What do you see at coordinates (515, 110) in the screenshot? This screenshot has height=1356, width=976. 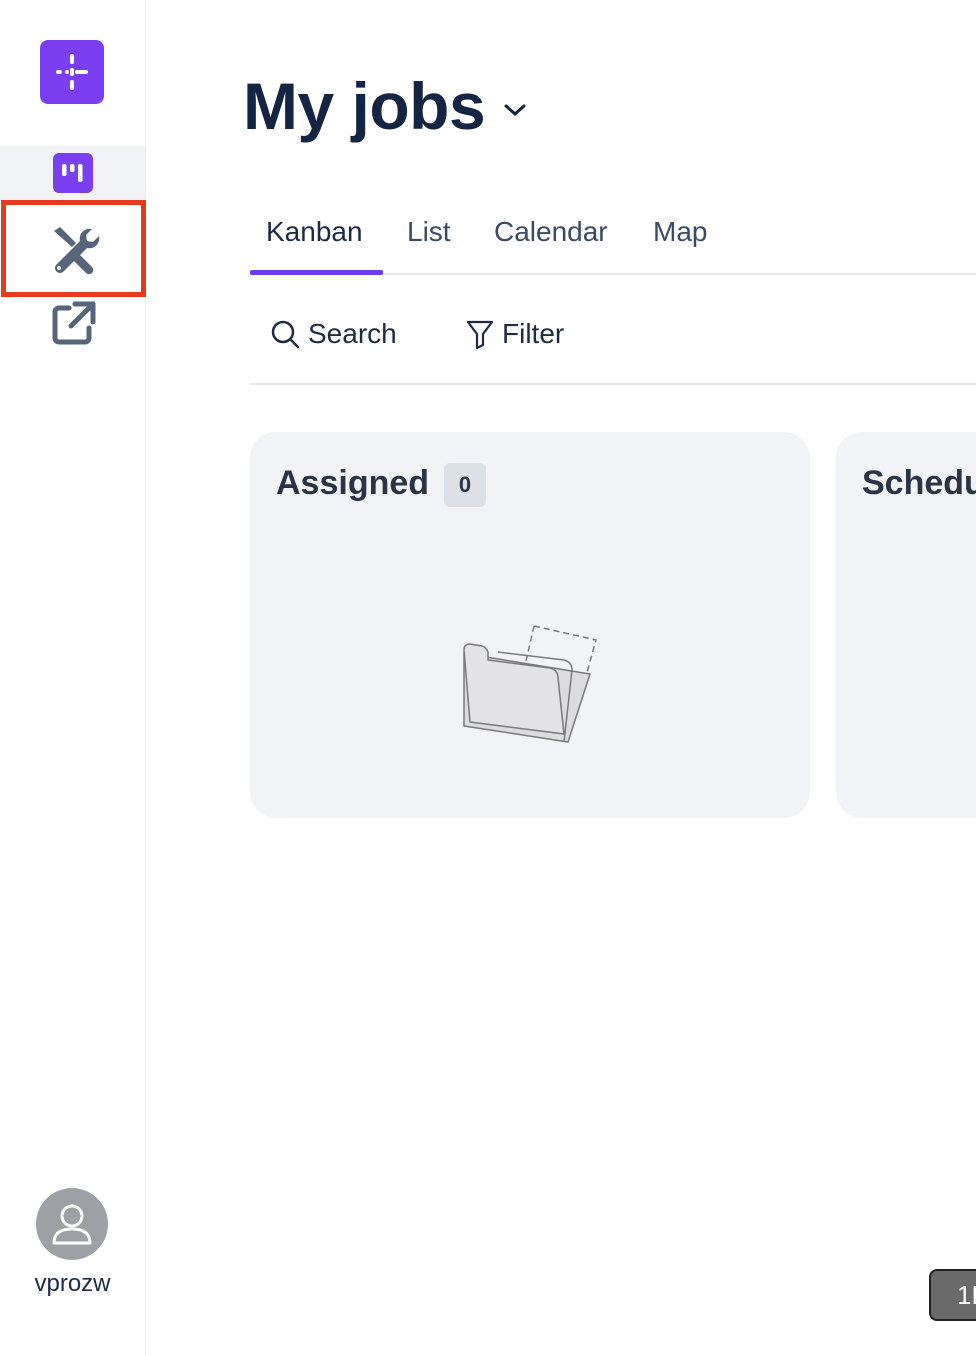 I see `chevron-down-icon` at bounding box center [515, 110].